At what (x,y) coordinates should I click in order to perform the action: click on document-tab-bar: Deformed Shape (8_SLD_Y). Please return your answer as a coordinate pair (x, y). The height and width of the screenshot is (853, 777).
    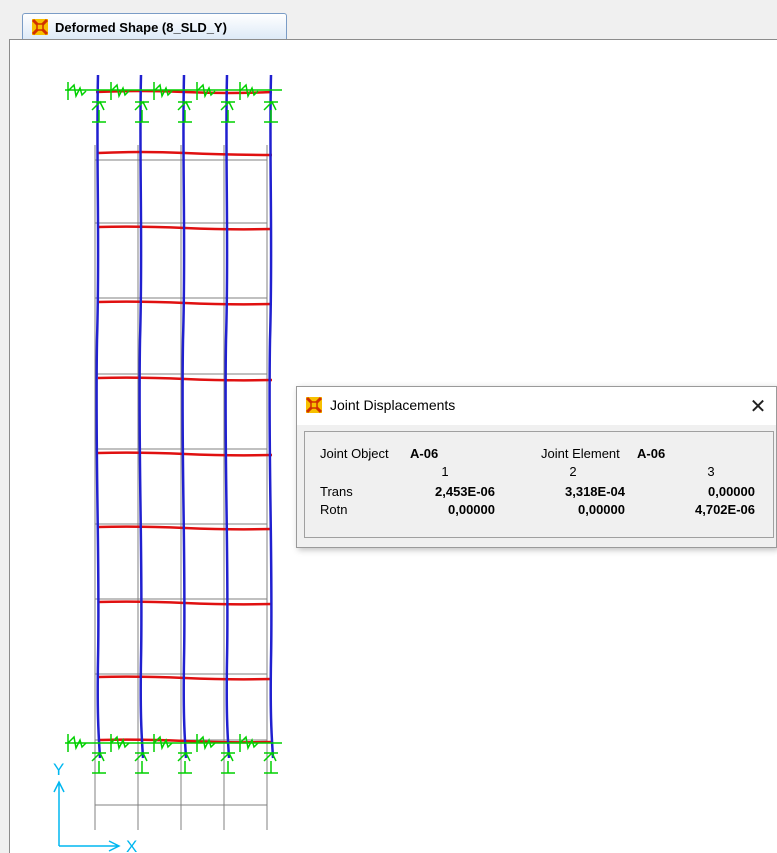
    Looking at the image, I should click on (388, 20).